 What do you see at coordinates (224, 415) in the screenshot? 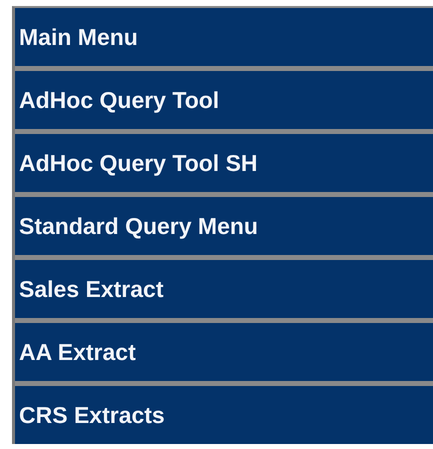
I see `menu-item: CRS Extracts` at bounding box center [224, 415].